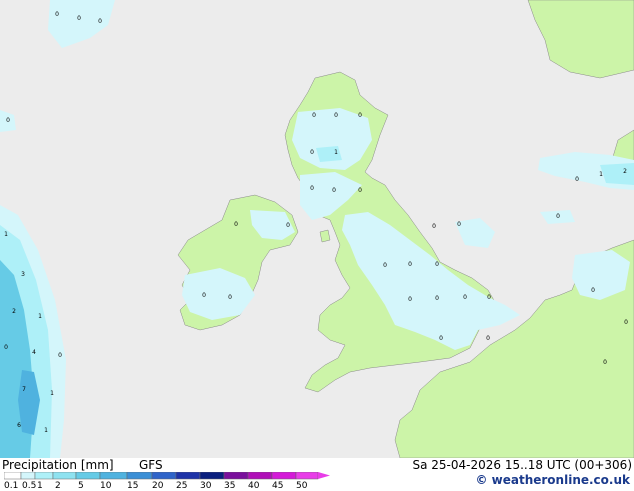 The height and width of the screenshot is (491, 634). Describe the element at coordinates (336, 115) in the screenshot. I see `val-scot-2: 0` at that location.